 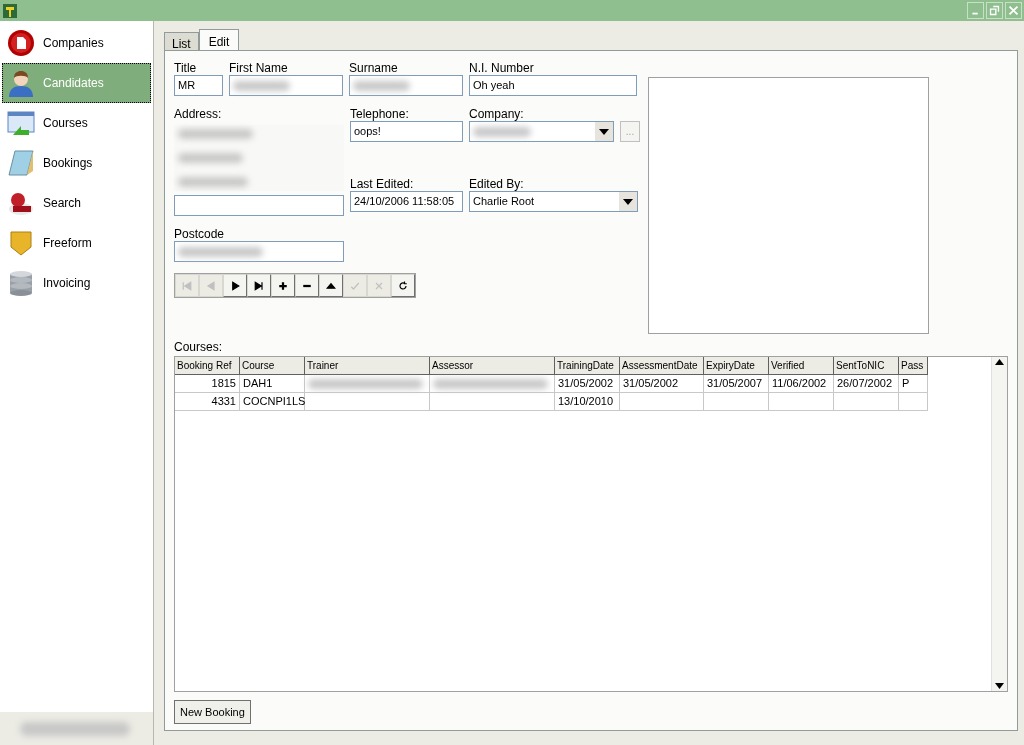 I want to click on column-header: AssessmentDate, so click(x=662, y=366).